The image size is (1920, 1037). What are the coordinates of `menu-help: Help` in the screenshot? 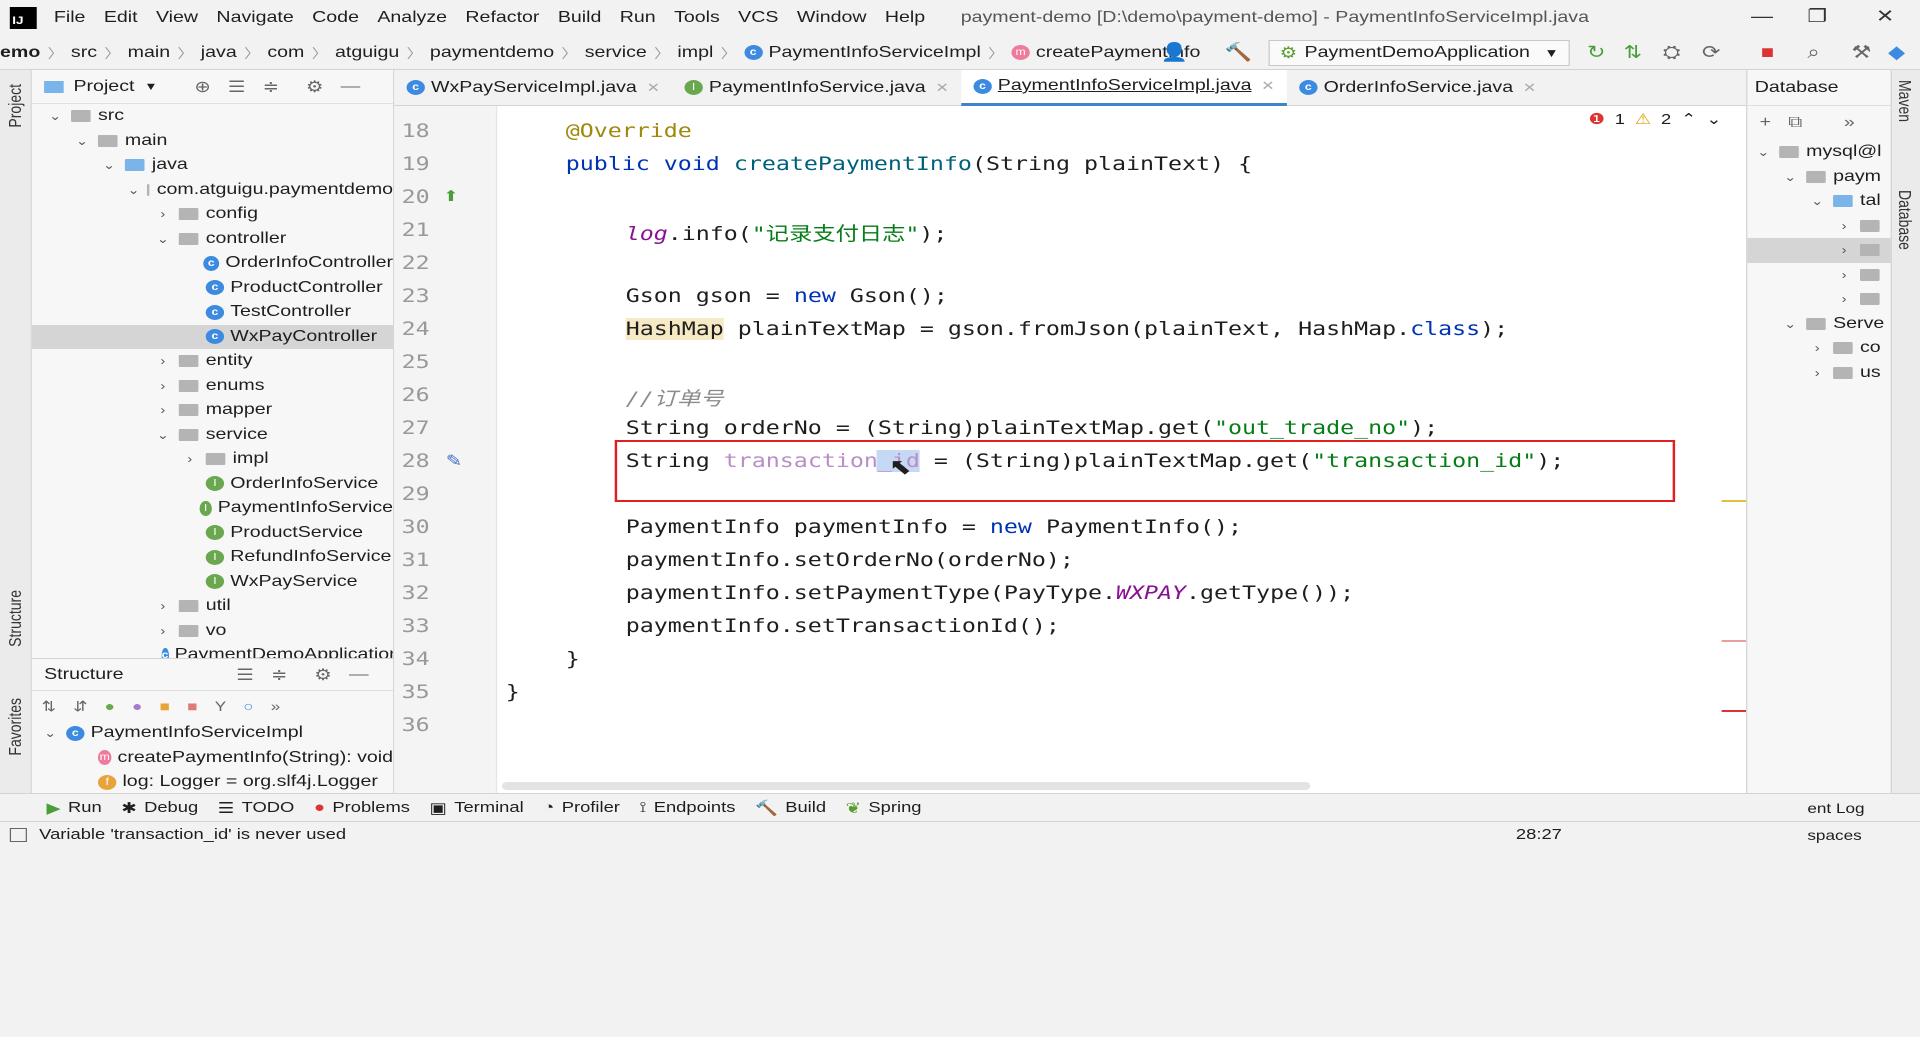 It's located at (905, 18).